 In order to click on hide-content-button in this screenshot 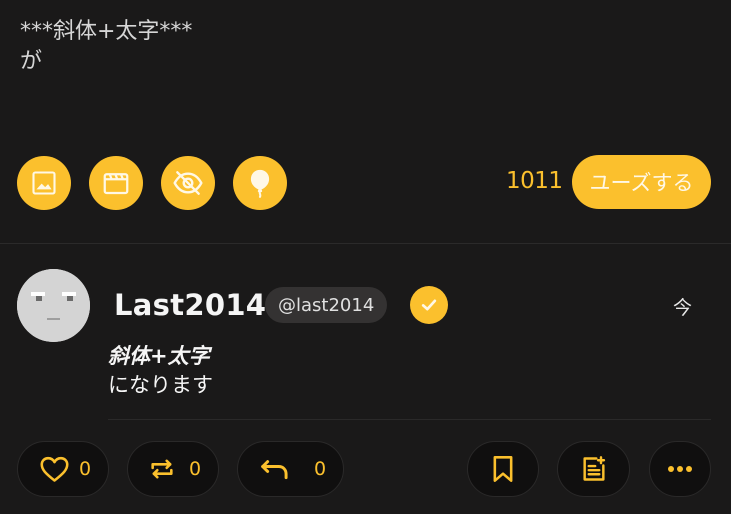, I will do `click(188, 183)`.